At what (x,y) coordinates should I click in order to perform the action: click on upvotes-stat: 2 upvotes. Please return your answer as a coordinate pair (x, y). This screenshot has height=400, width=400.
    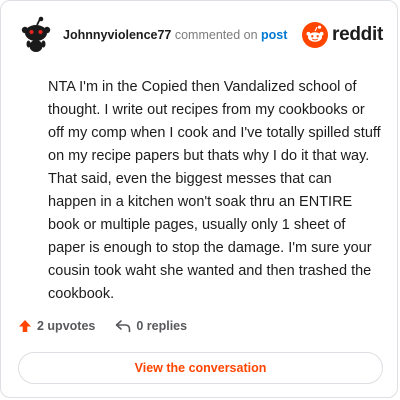
    Looking at the image, I should click on (56, 326).